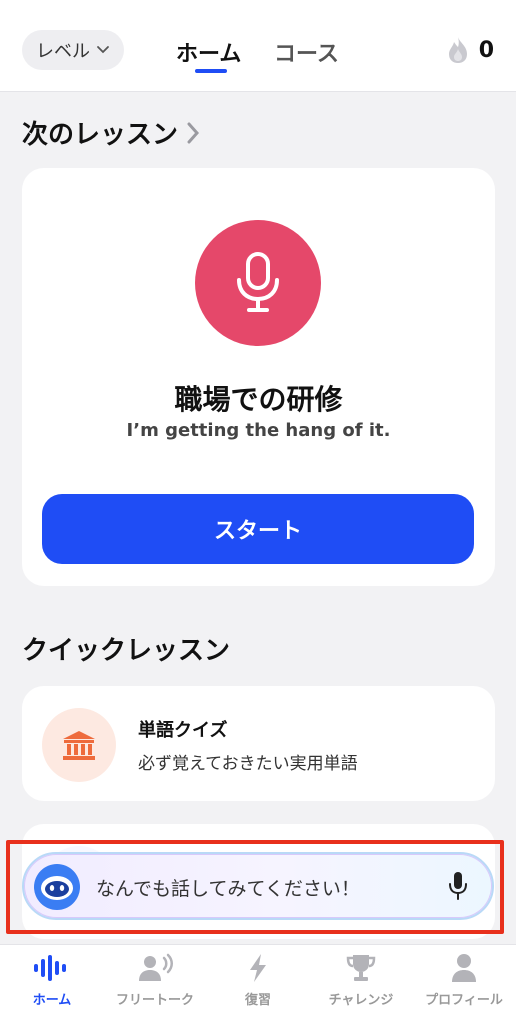 The height and width of the screenshot is (1024, 516). What do you see at coordinates (470, 50) in the screenshot?
I see `streak-counter: 0` at bounding box center [470, 50].